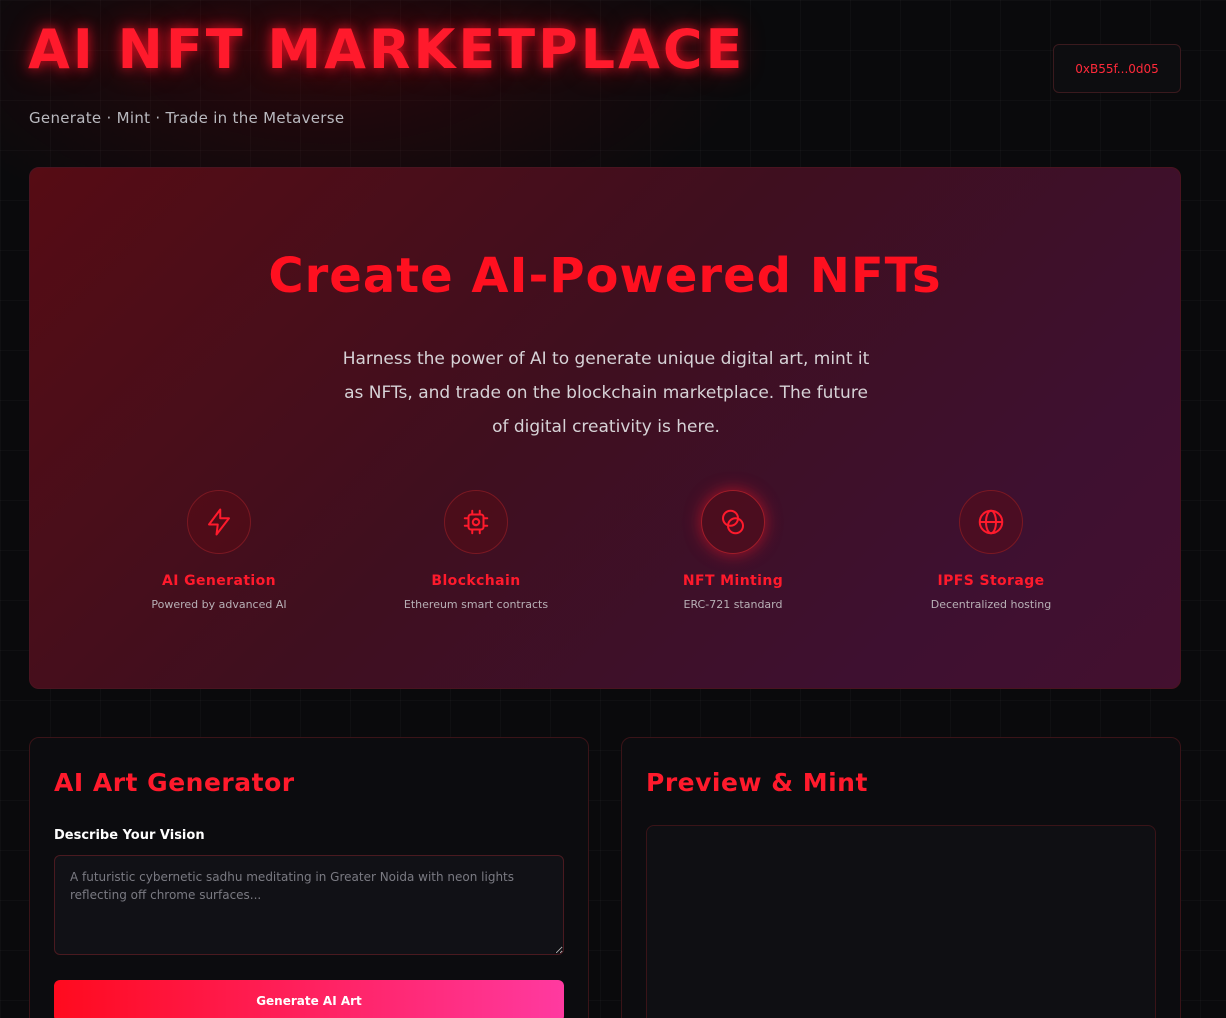  I want to click on app-title: AI NFT MARKETPLACE, so click(387, 49).